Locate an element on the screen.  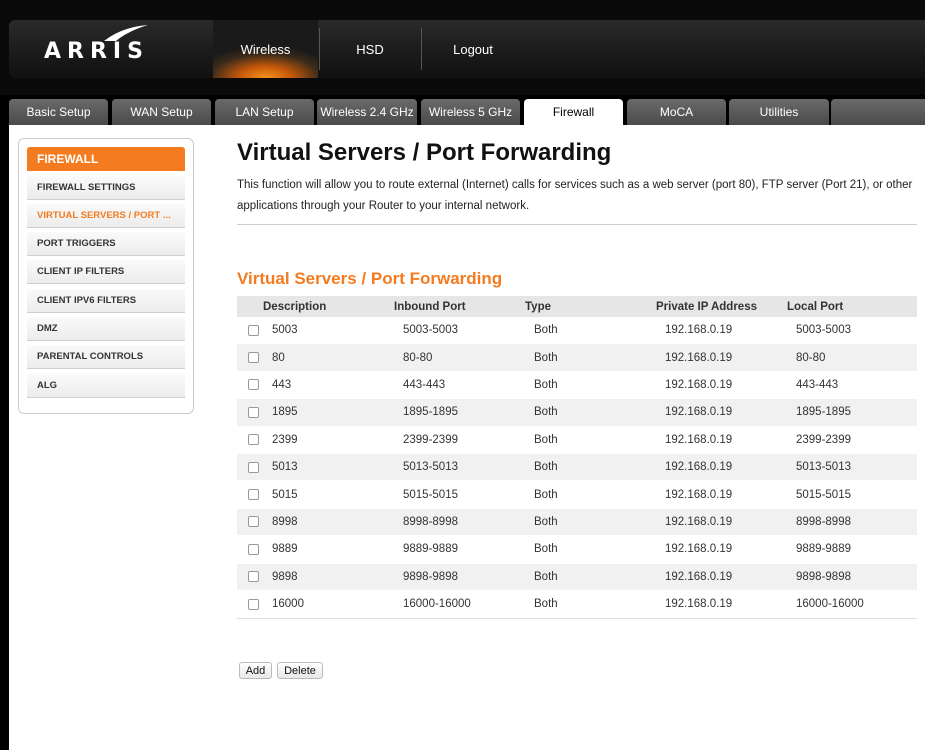
cell-description: 5015 is located at coordinates (285, 494).